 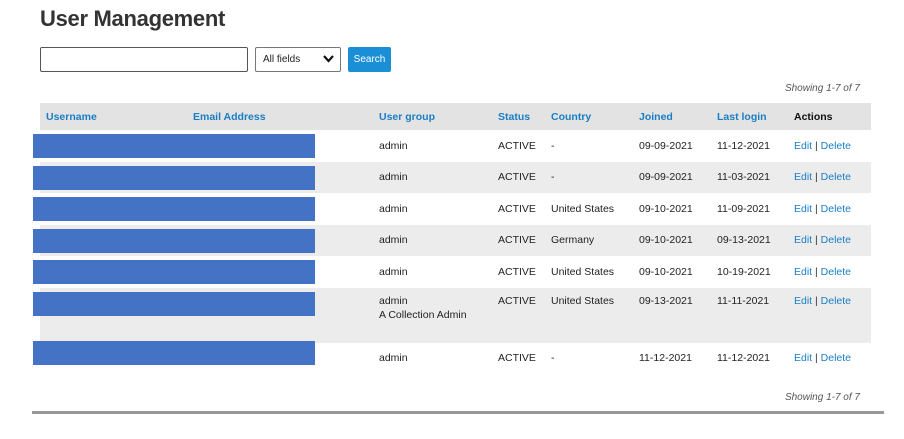 I want to click on column-header-status: Status, so click(x=524, y=116).